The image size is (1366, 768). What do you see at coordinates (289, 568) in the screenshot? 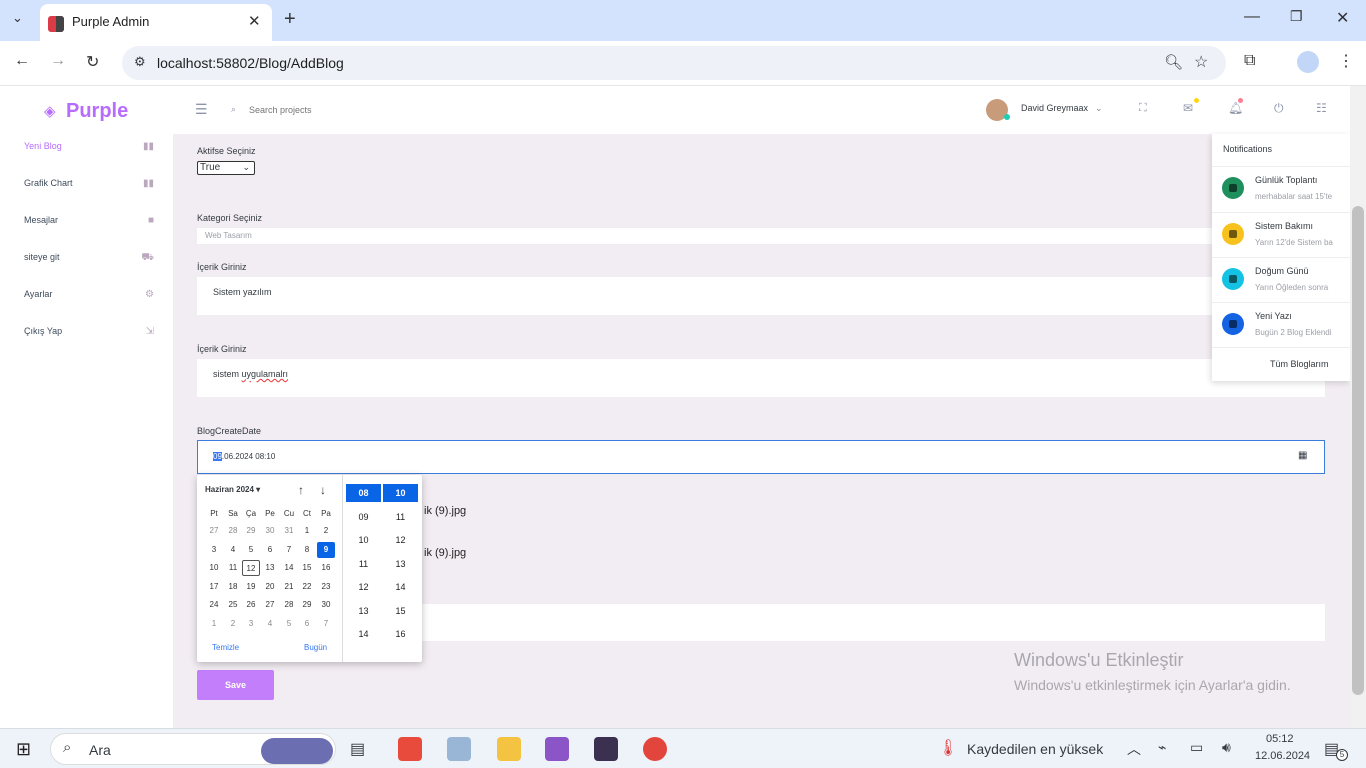
I see `calendar-day: 14` at bounding box center [289, 568].